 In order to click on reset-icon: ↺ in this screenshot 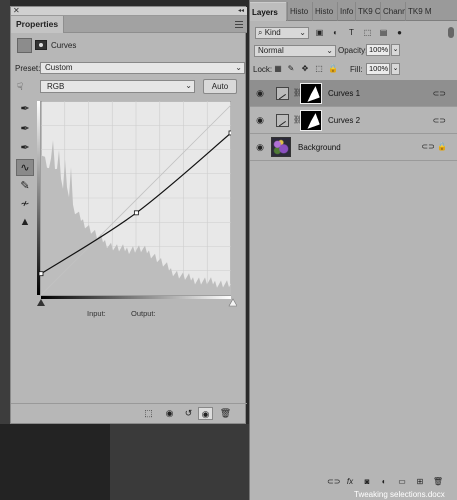, I will do `click(188, 413)`.